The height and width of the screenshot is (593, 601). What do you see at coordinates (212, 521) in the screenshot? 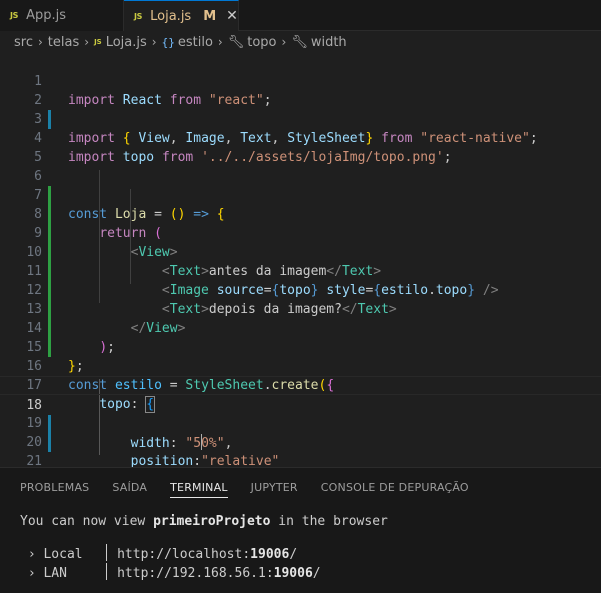
I see `project-name: primeiroProjeto` at bounding box center [212, 521].